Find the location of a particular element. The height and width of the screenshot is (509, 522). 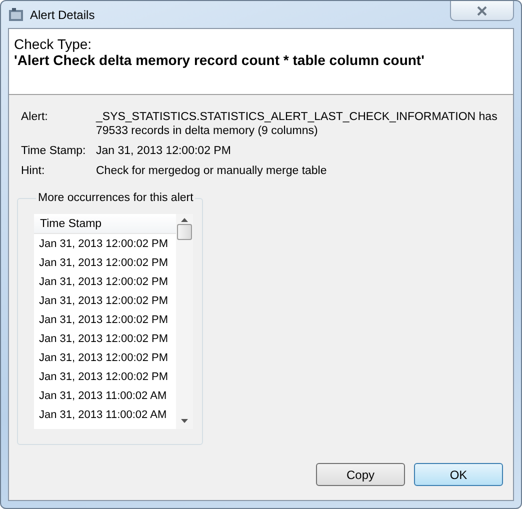

detail-value: Jan 31, 2013 12:00:02 PM is located at coordinates (164, 151).